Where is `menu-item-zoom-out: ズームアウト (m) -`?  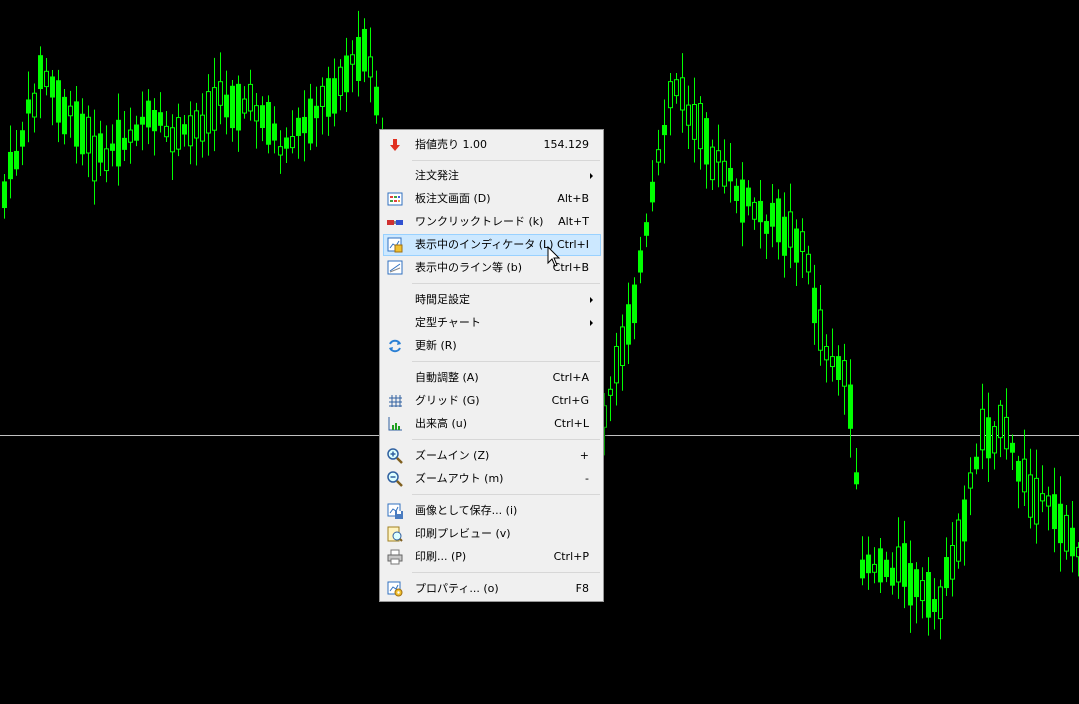
menu-item-zoom-out: ズームアウト (m) - is located at coordinates (492, 479).